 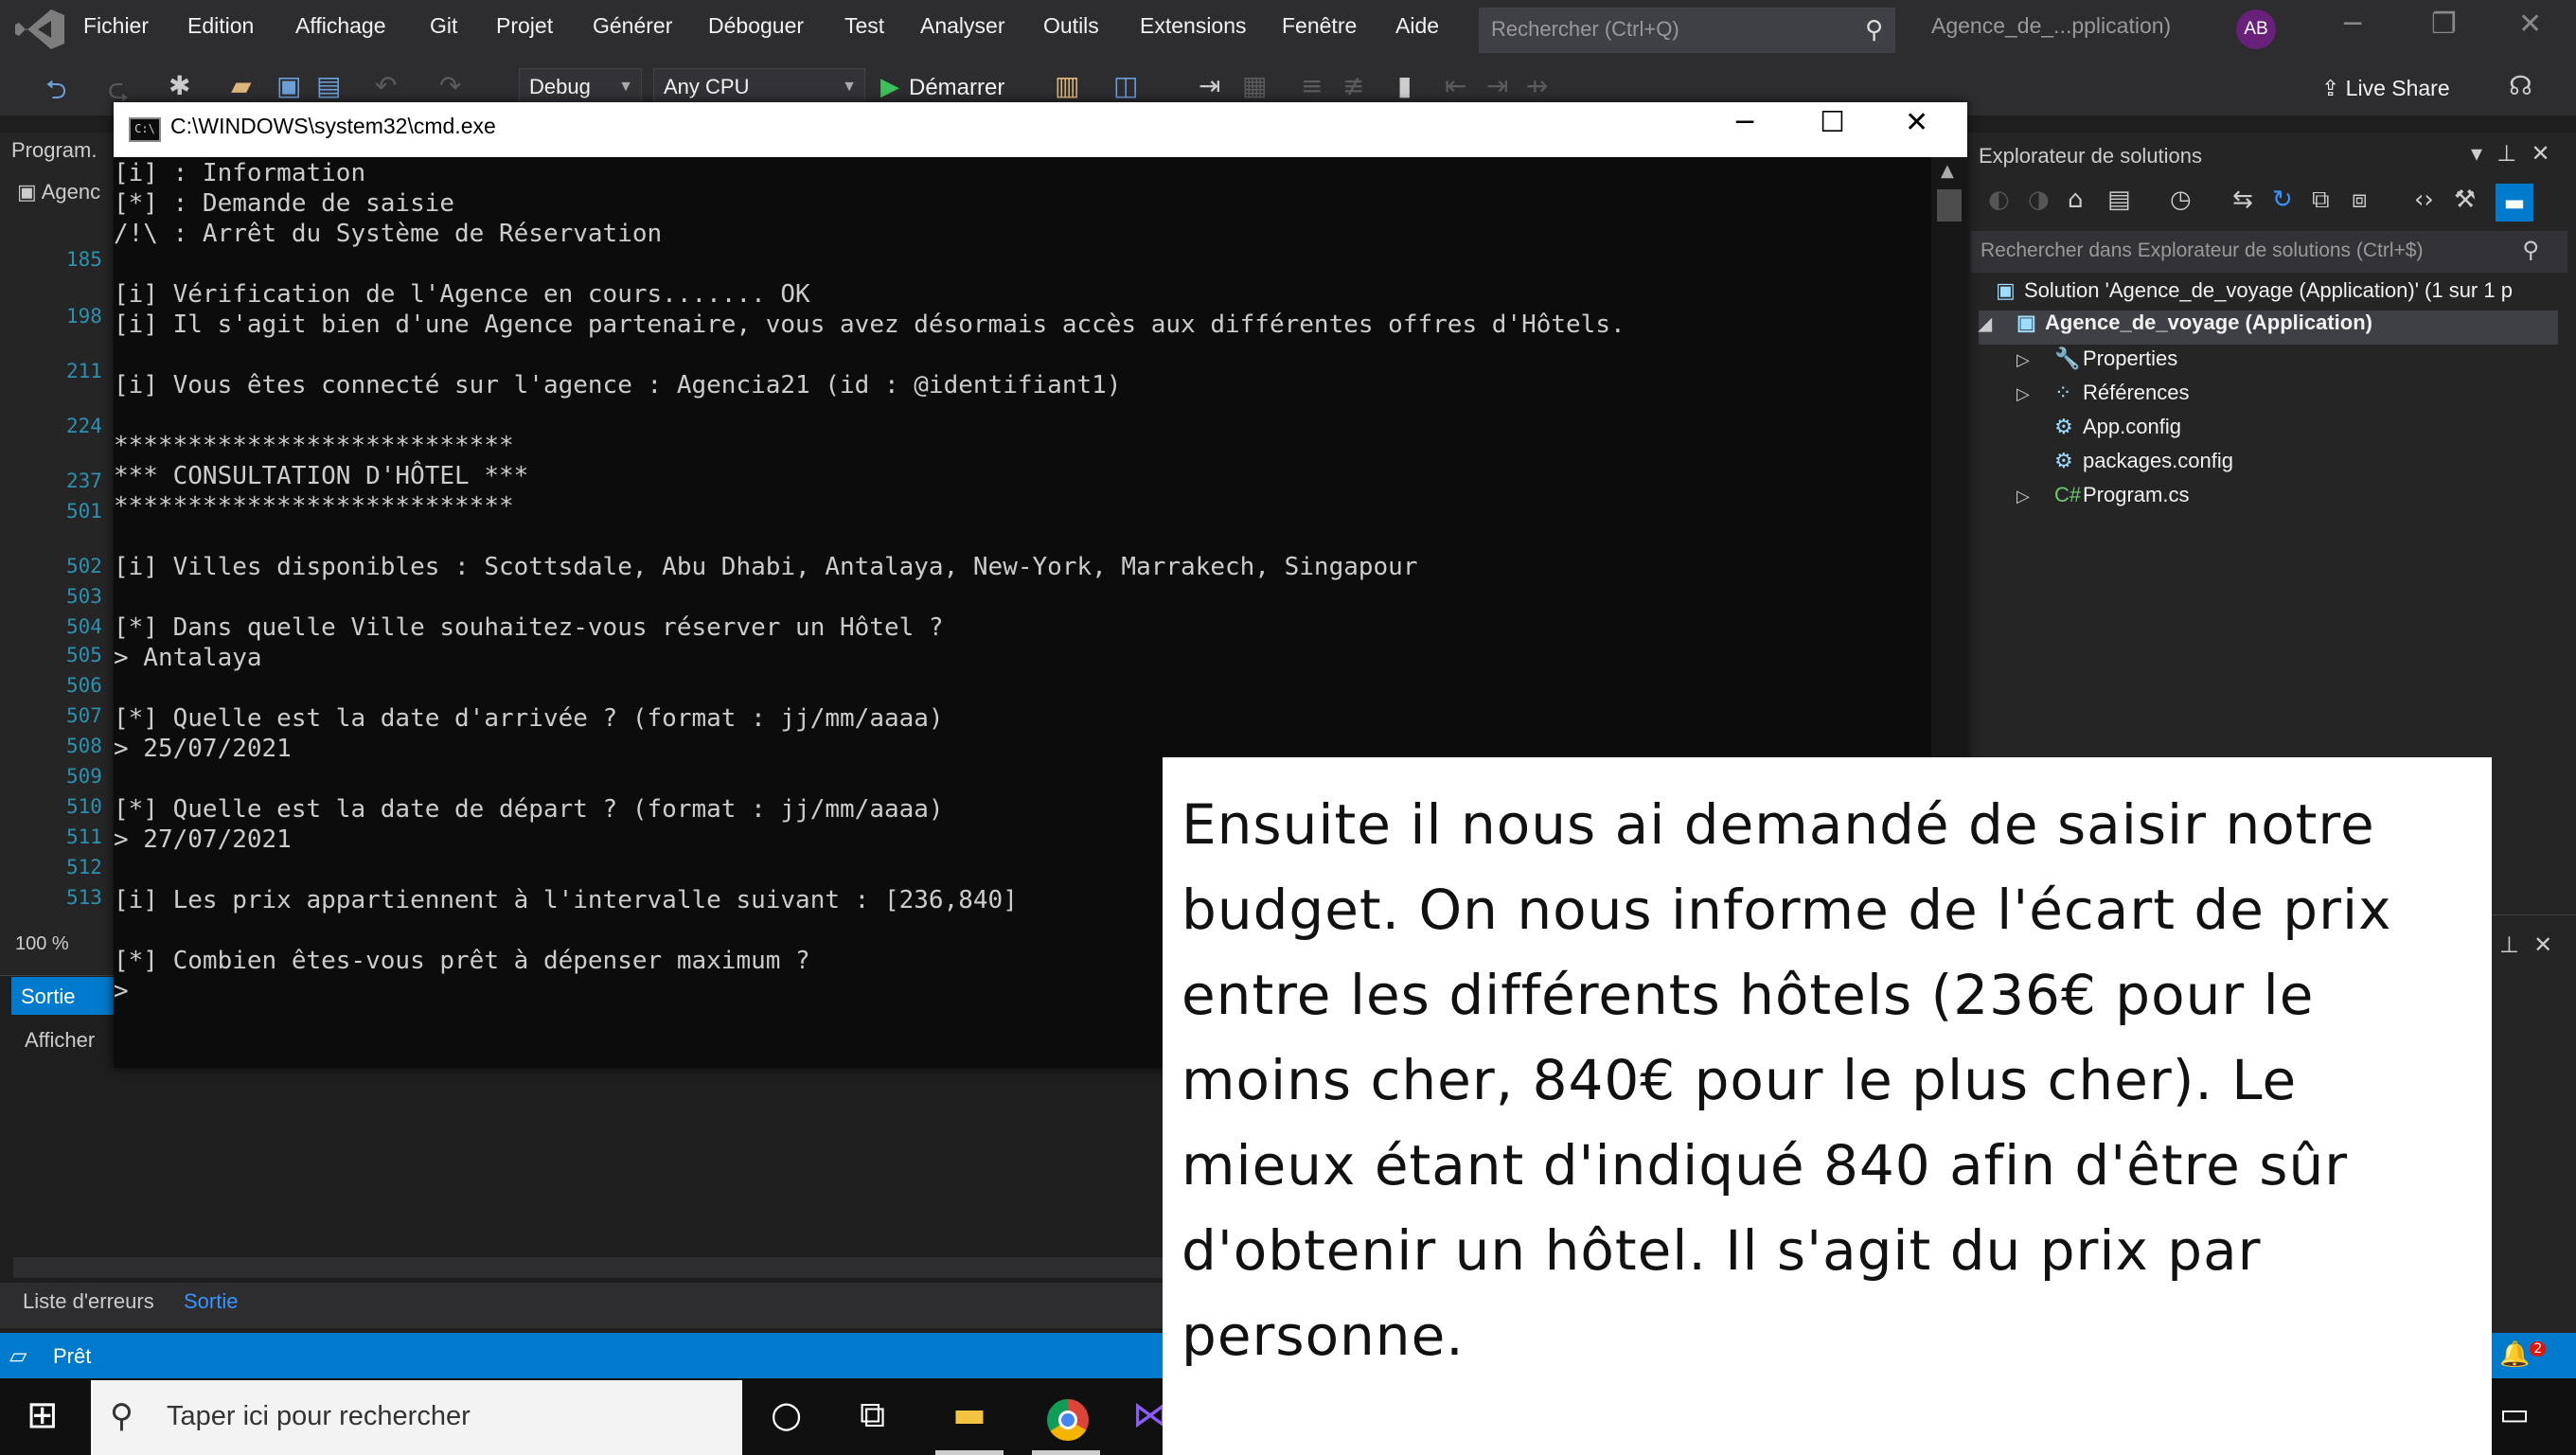 I want to click on panel-controls: ▾ ⊥ ✕, so click(x=2511, y=154).